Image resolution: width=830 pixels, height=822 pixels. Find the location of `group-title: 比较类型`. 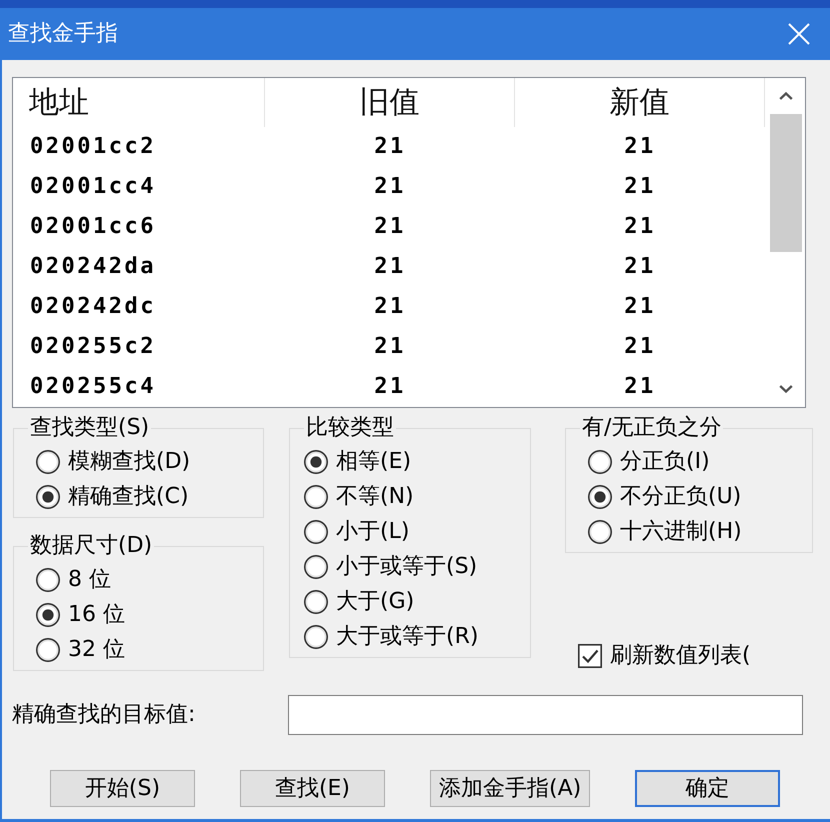

group-title: 比较类型 is located at coordinates (350, 428).